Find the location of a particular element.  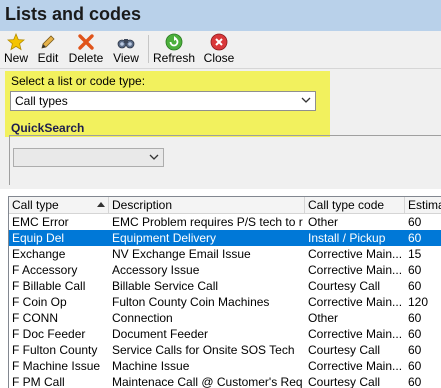

cell-description: Service Calls for Onsite SOS Tech is located at coordinates (203, 350).